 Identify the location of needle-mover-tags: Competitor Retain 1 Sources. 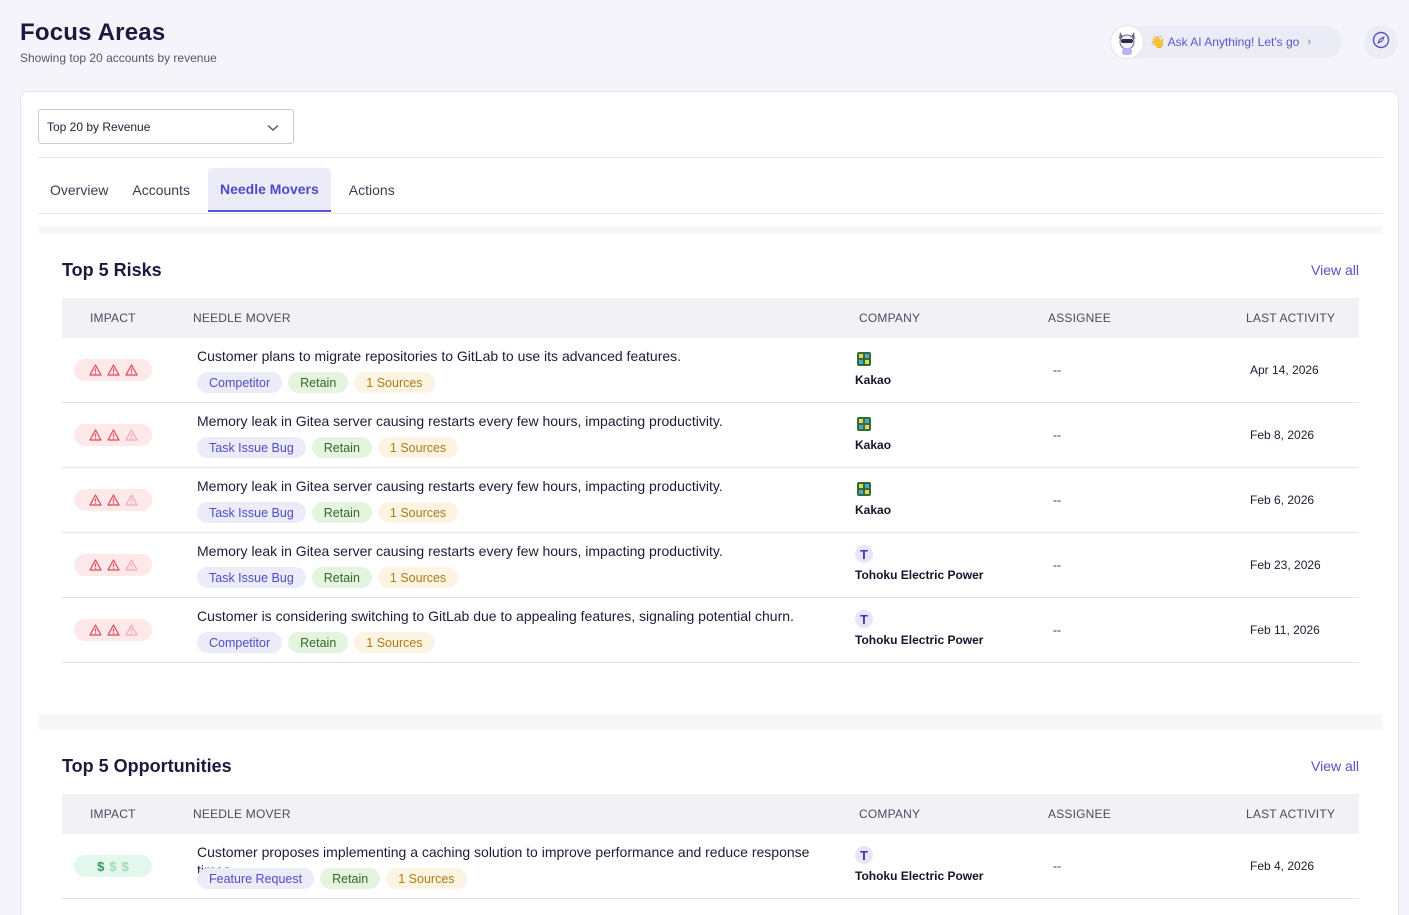
(316, 382).